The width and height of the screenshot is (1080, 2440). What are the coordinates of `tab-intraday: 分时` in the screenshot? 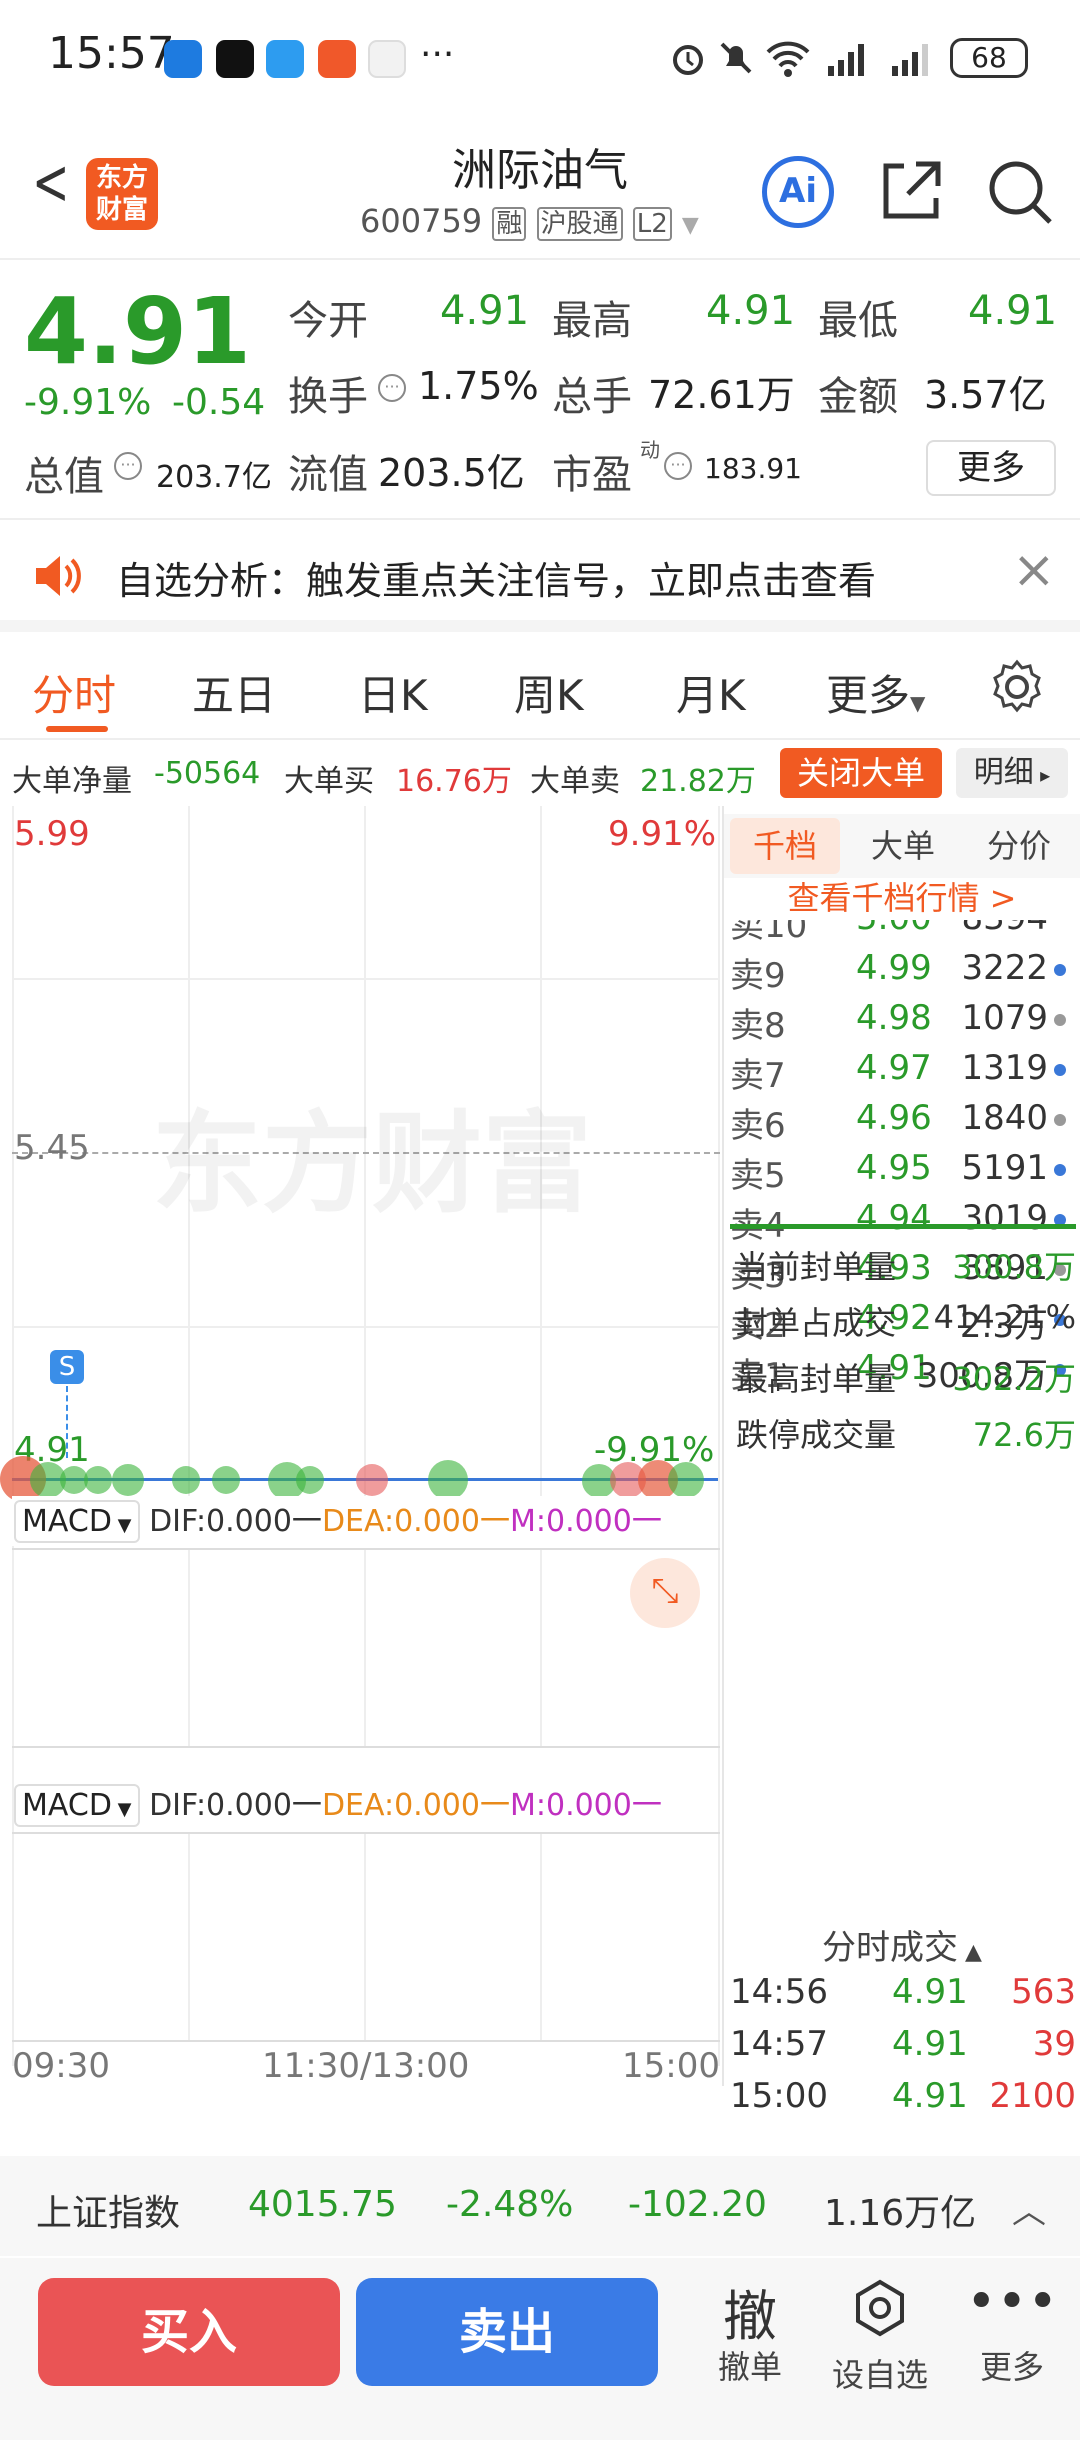 It's located at (74, 692).